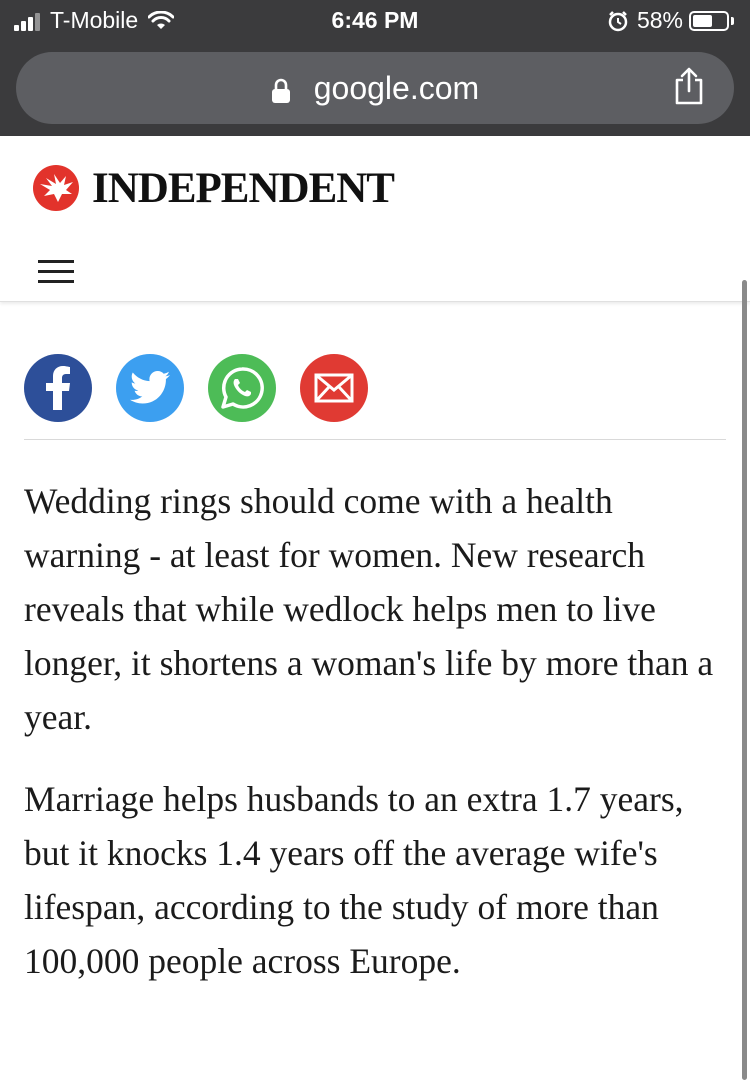 This screenshot has height=1080, width=750. I want to click on share-divider, so click(375, 439).